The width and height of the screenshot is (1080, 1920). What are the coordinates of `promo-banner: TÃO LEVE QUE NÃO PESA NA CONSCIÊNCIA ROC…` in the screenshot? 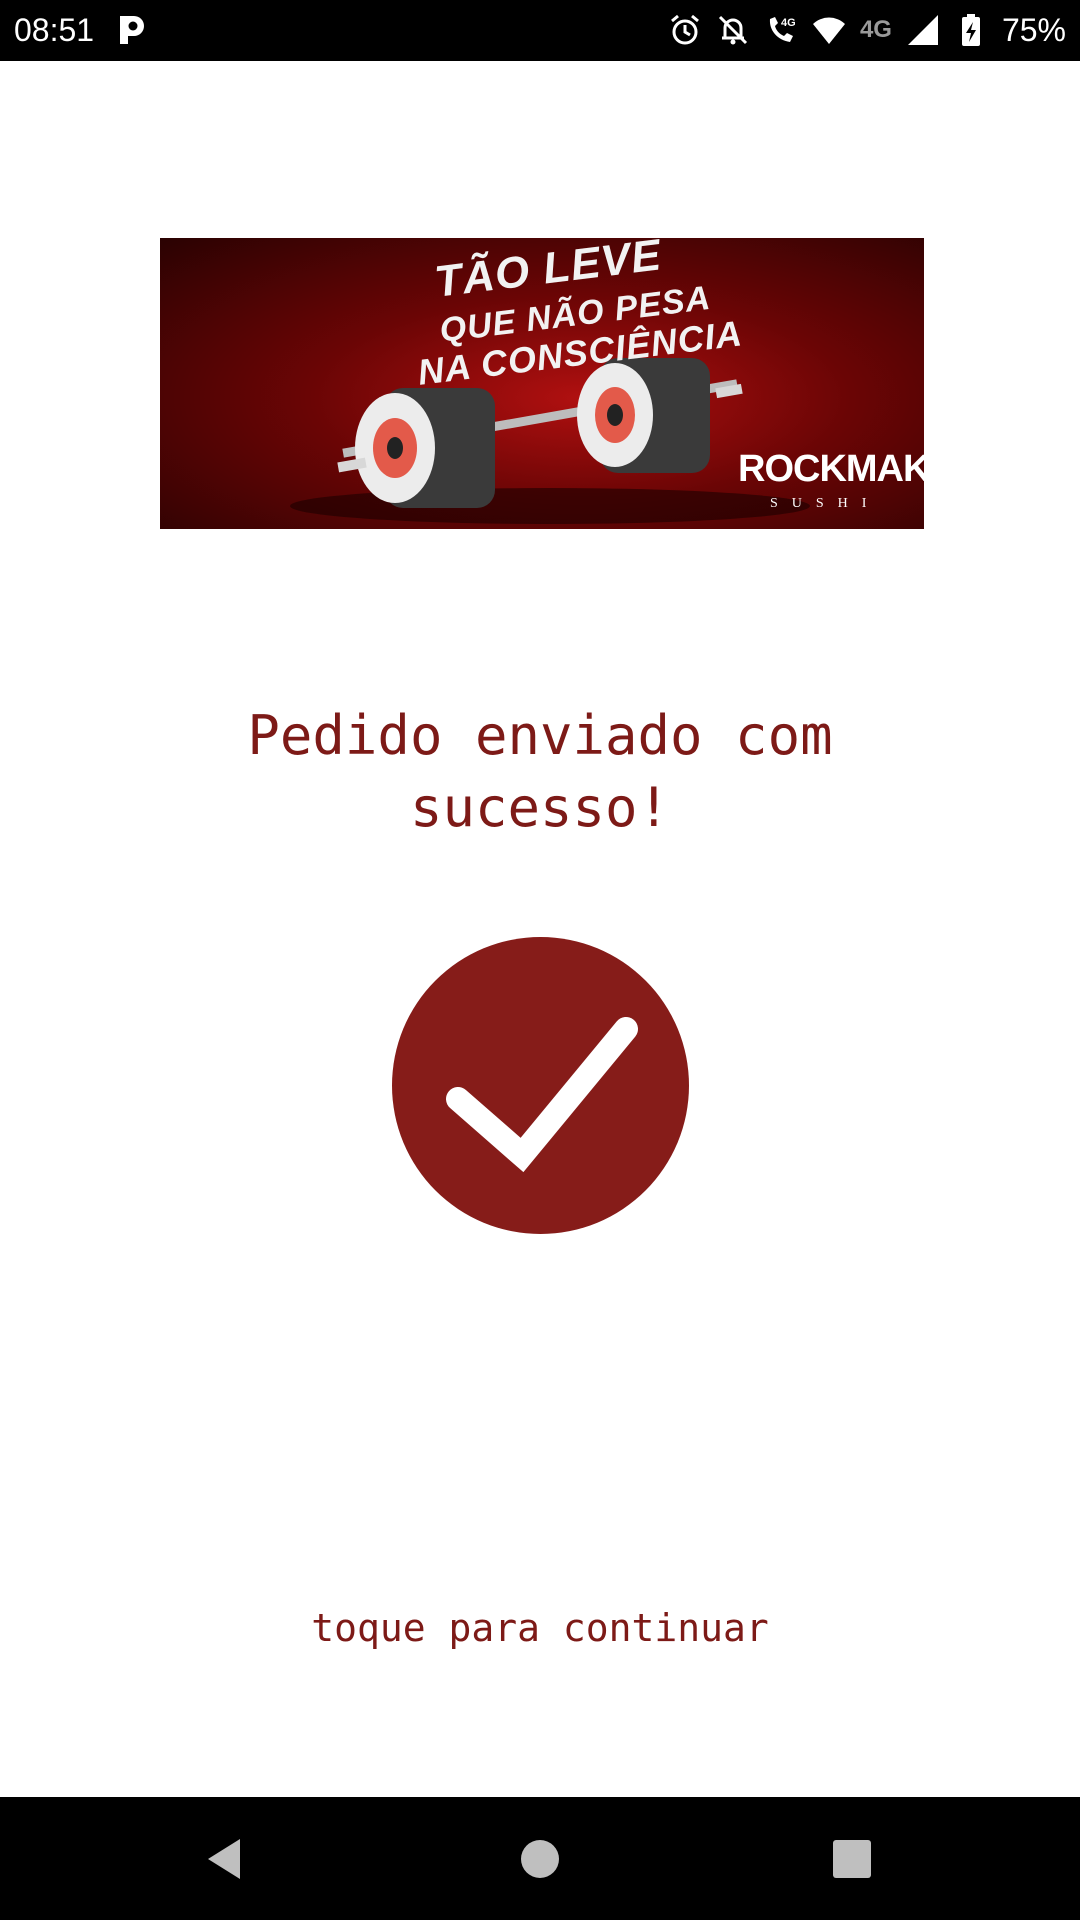 It's located at (542, 383).